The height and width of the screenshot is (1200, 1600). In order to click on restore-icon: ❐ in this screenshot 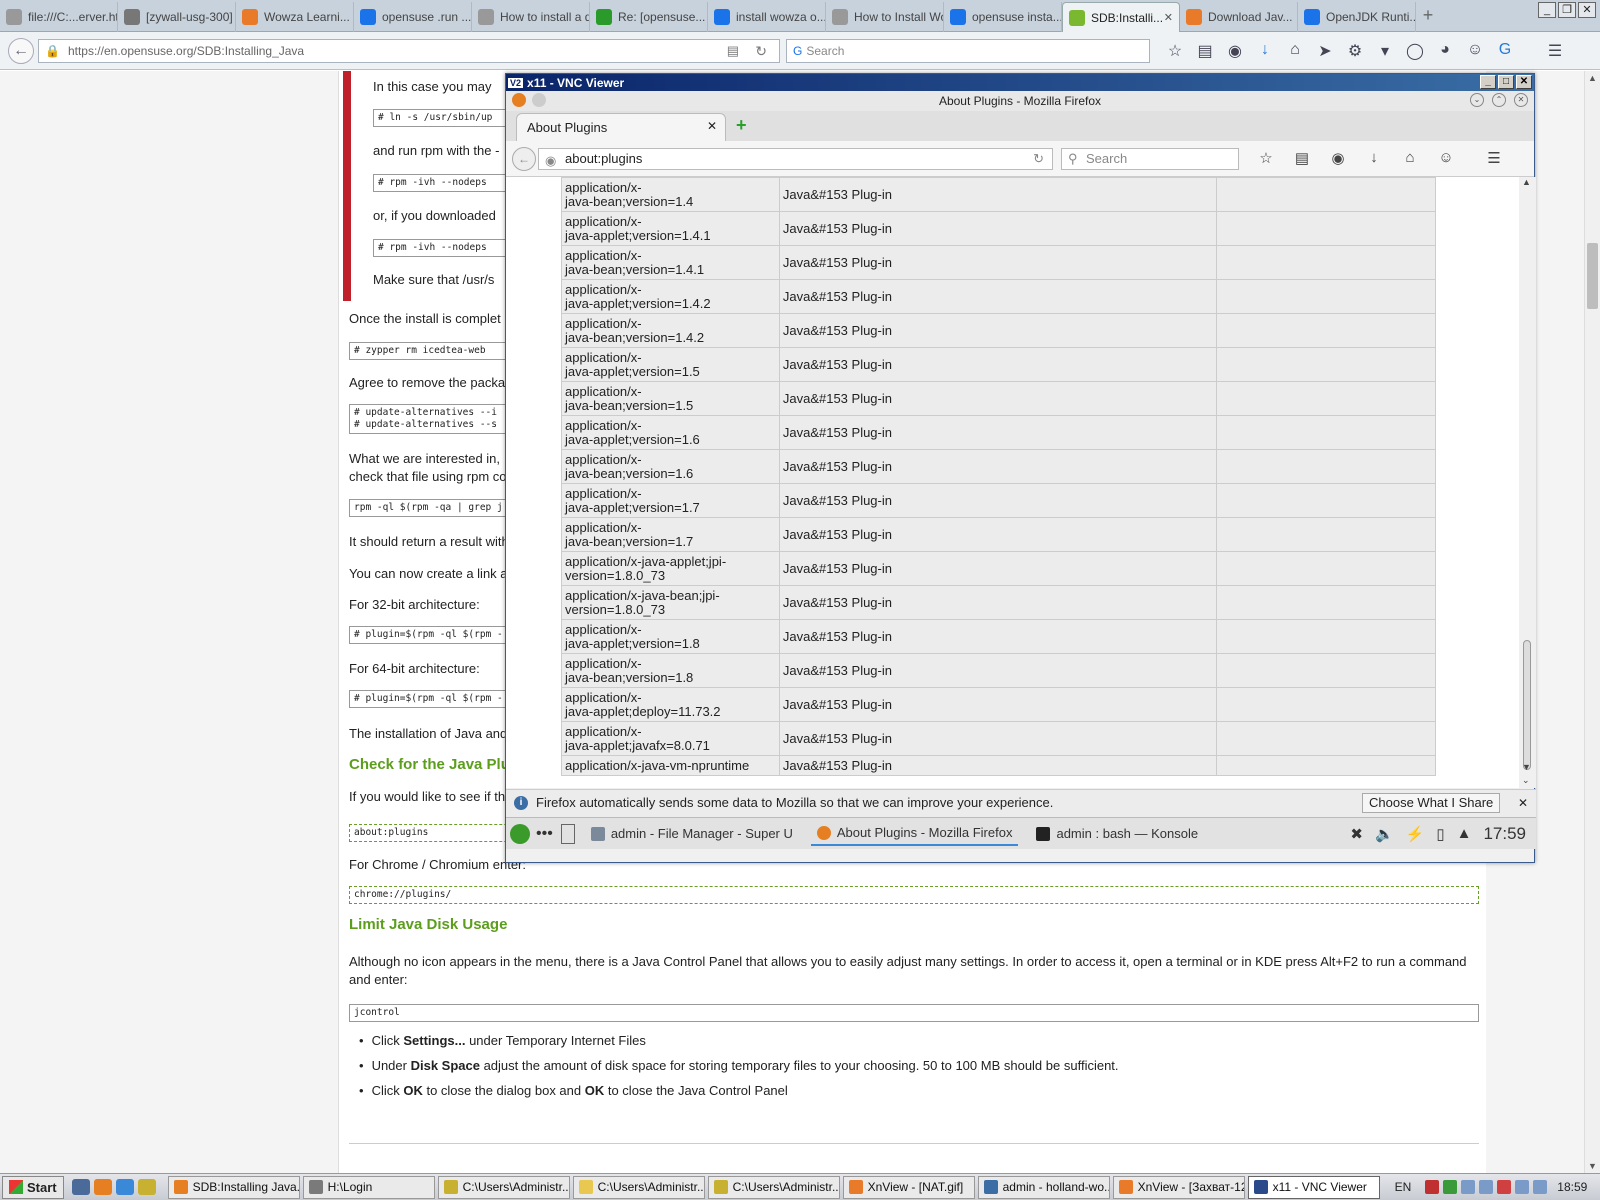, I will do `click(1567, 10)`.